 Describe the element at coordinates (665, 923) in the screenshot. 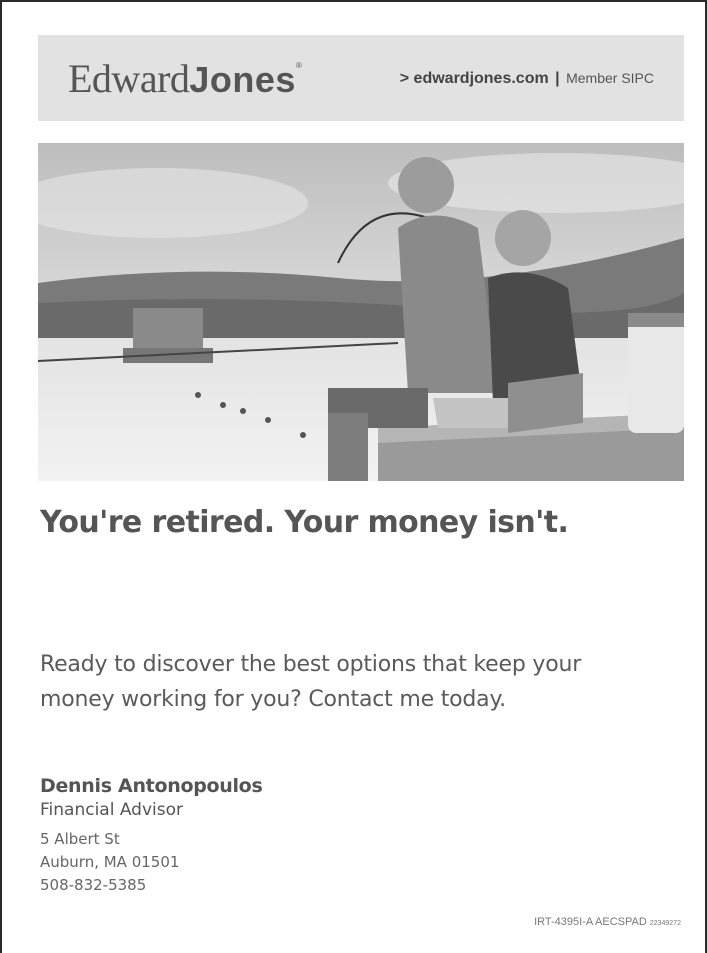

I see `footer-code-small: 22349272` at that location.